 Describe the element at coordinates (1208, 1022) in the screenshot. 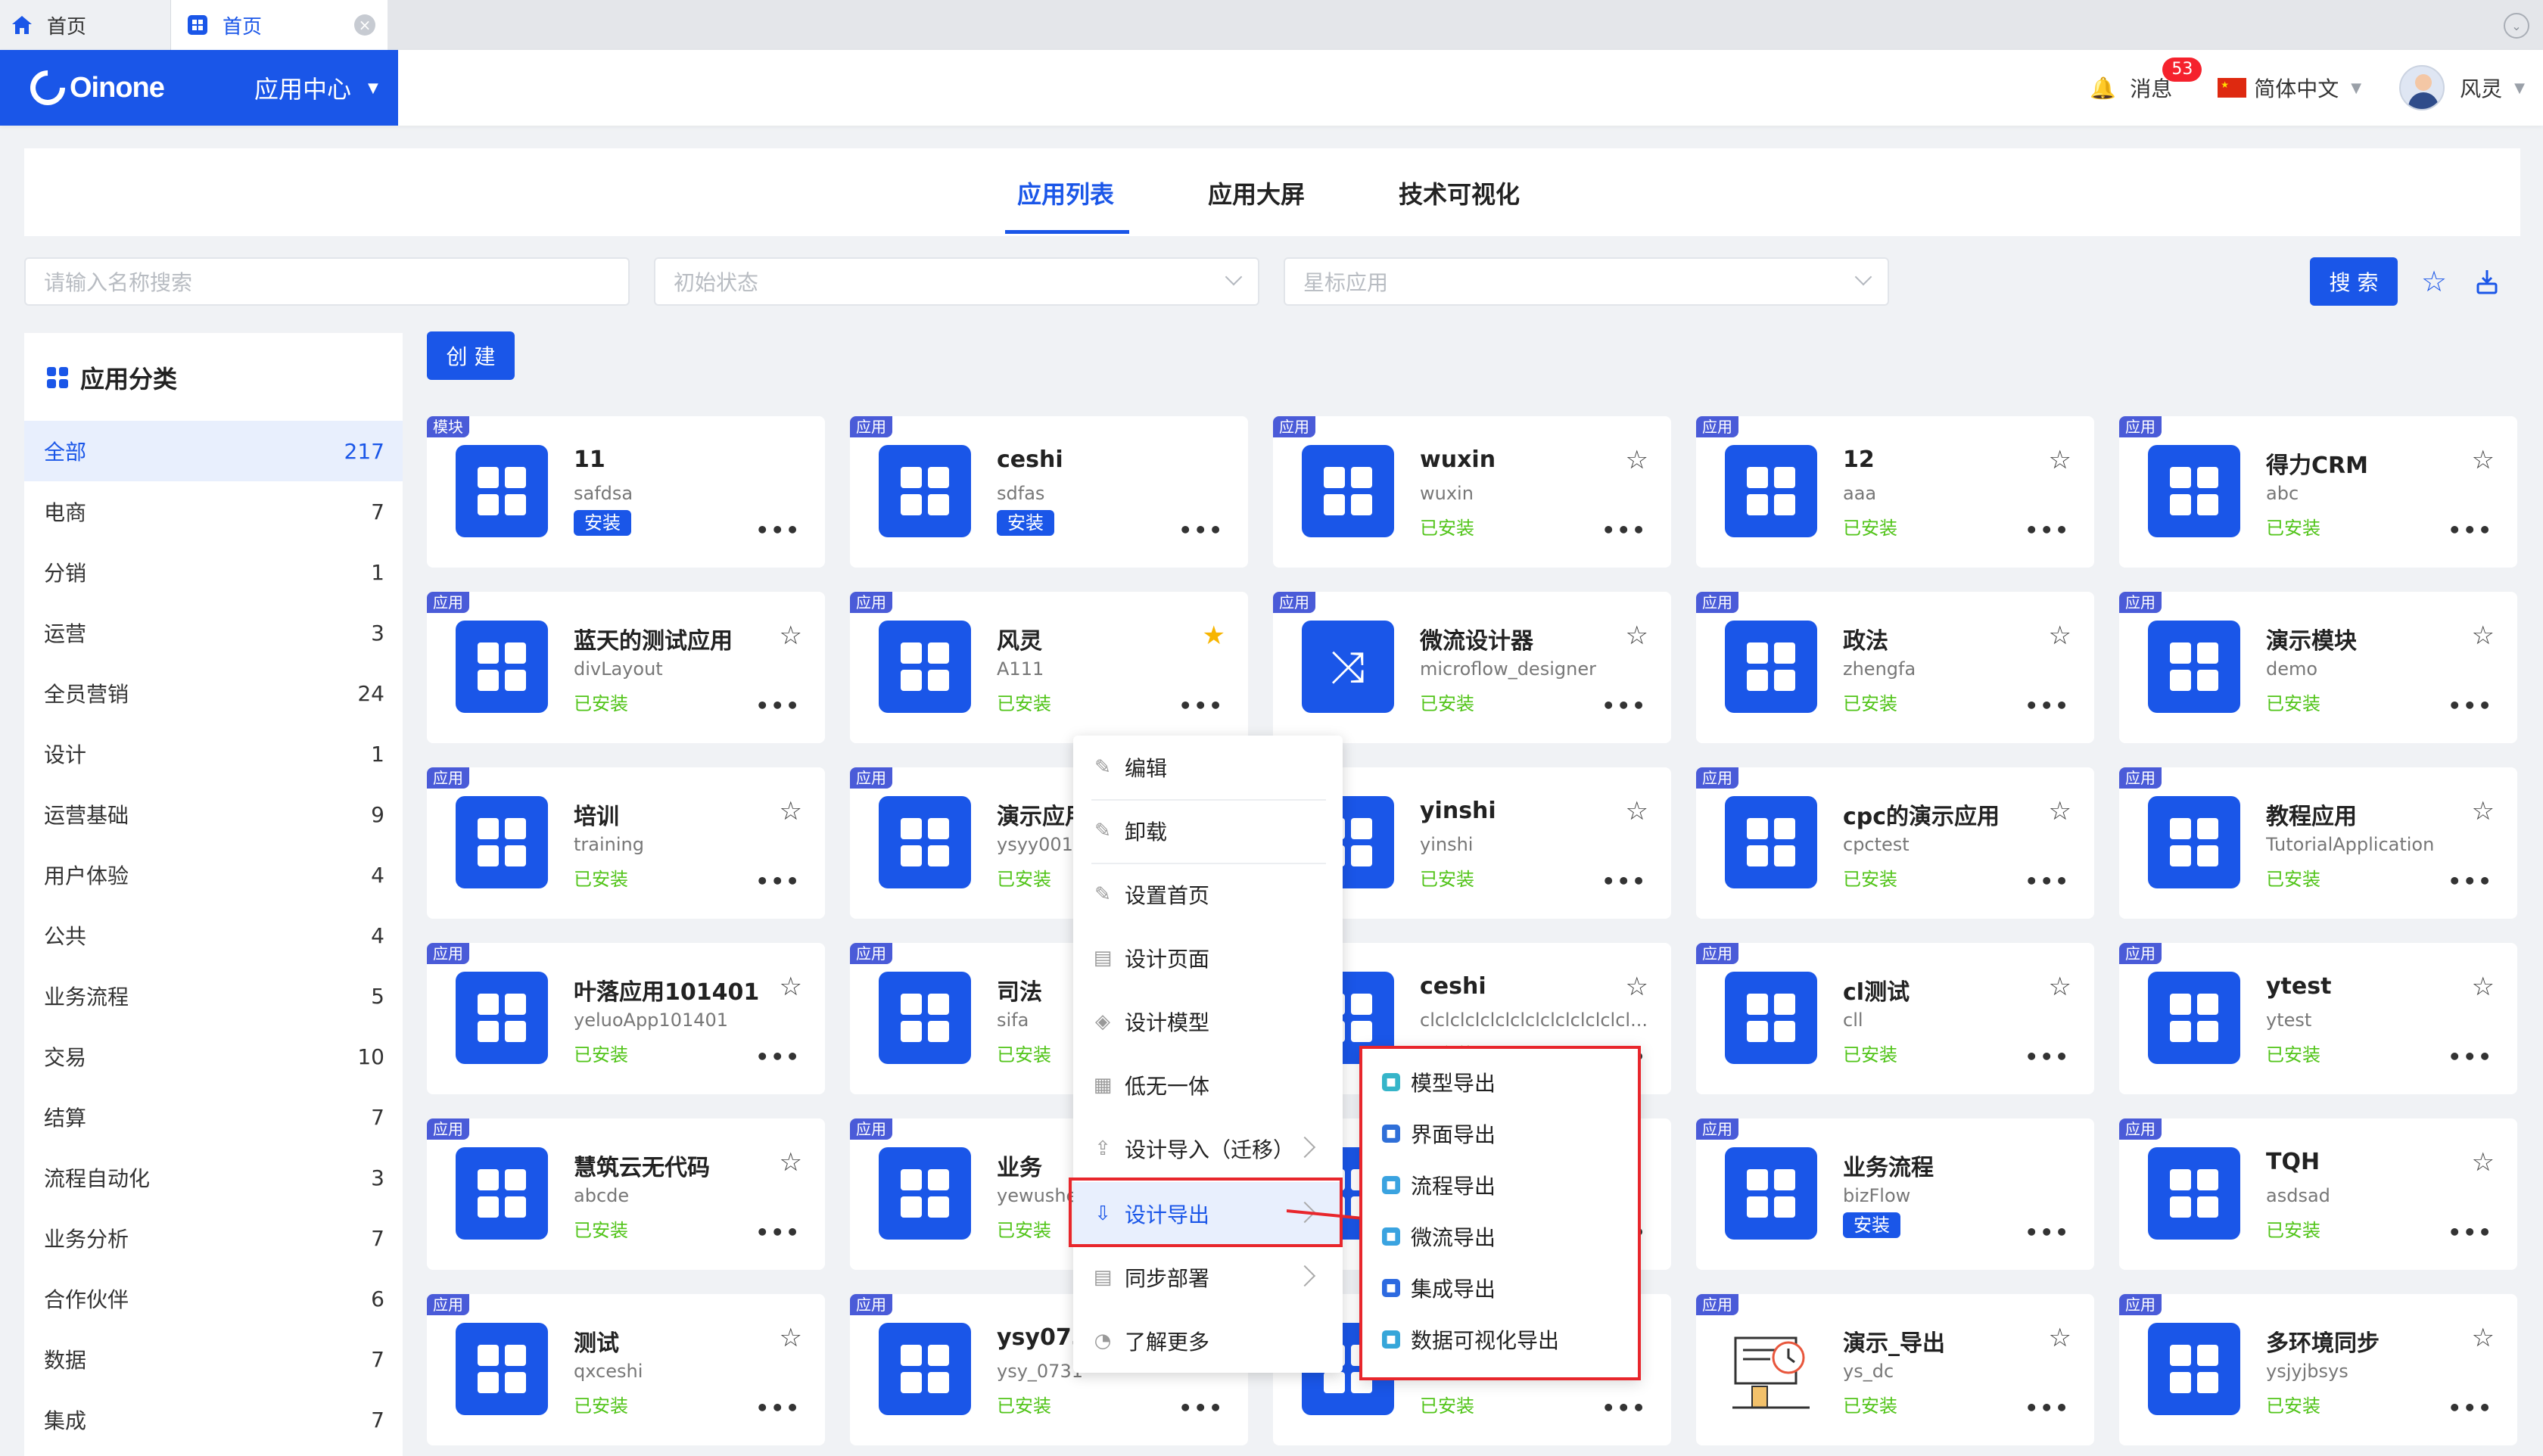

I see `context-menu-item: ◈ 设计模型` at that location.